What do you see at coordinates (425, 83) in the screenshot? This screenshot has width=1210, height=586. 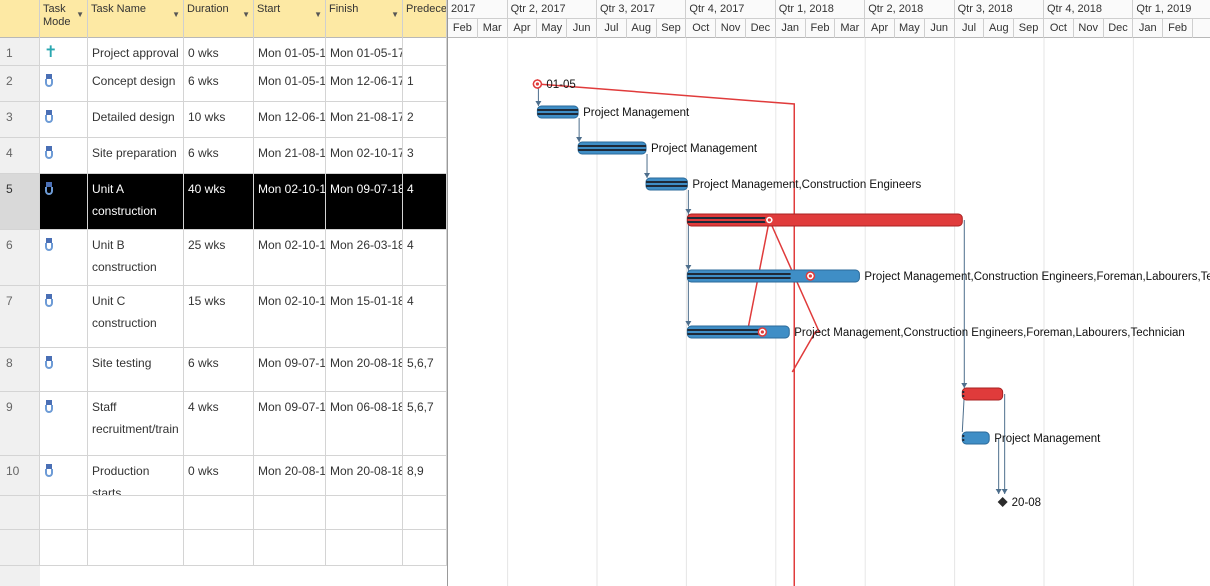 I see `cell-predecessors: 1` at bounding box center [425, 83].